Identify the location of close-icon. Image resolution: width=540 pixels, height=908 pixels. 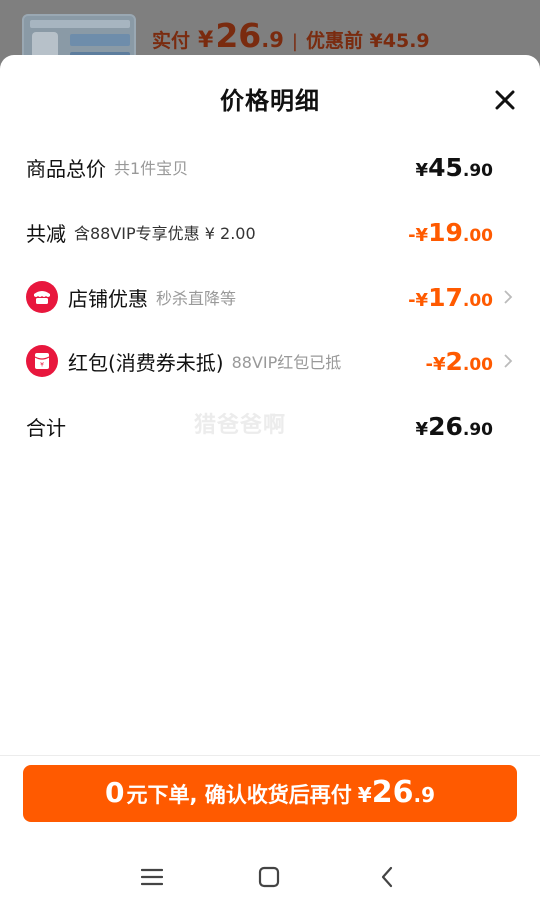
(505, 100).